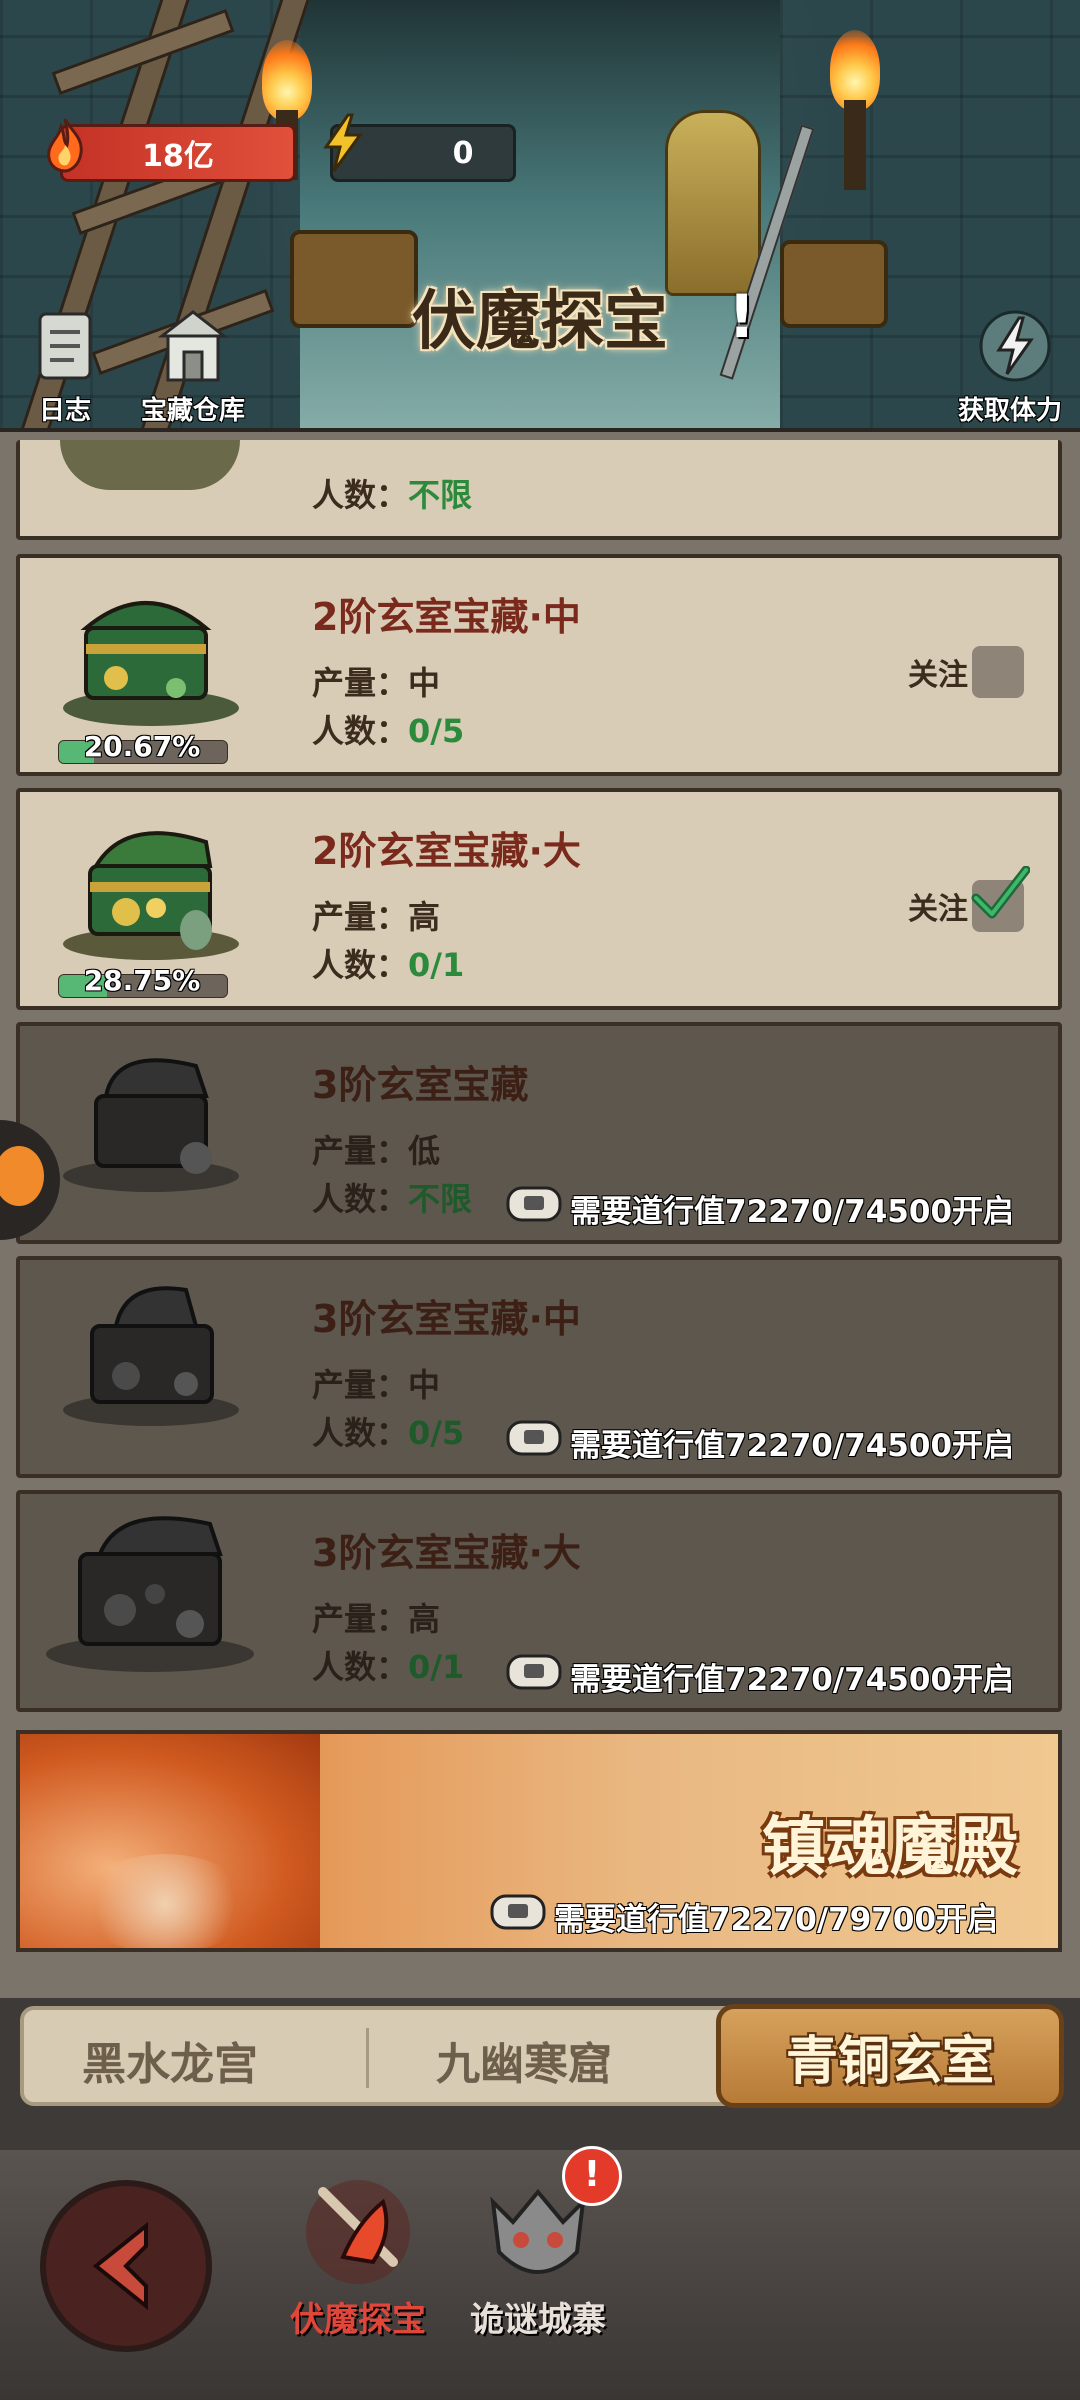 Image resolution: width=1080 pixels, height=2400 pixels. What do you see at coordinates (392, 493) in the screenshot?
I see `partial-count-row: 人数：不限` at bounding box center [392, 493].